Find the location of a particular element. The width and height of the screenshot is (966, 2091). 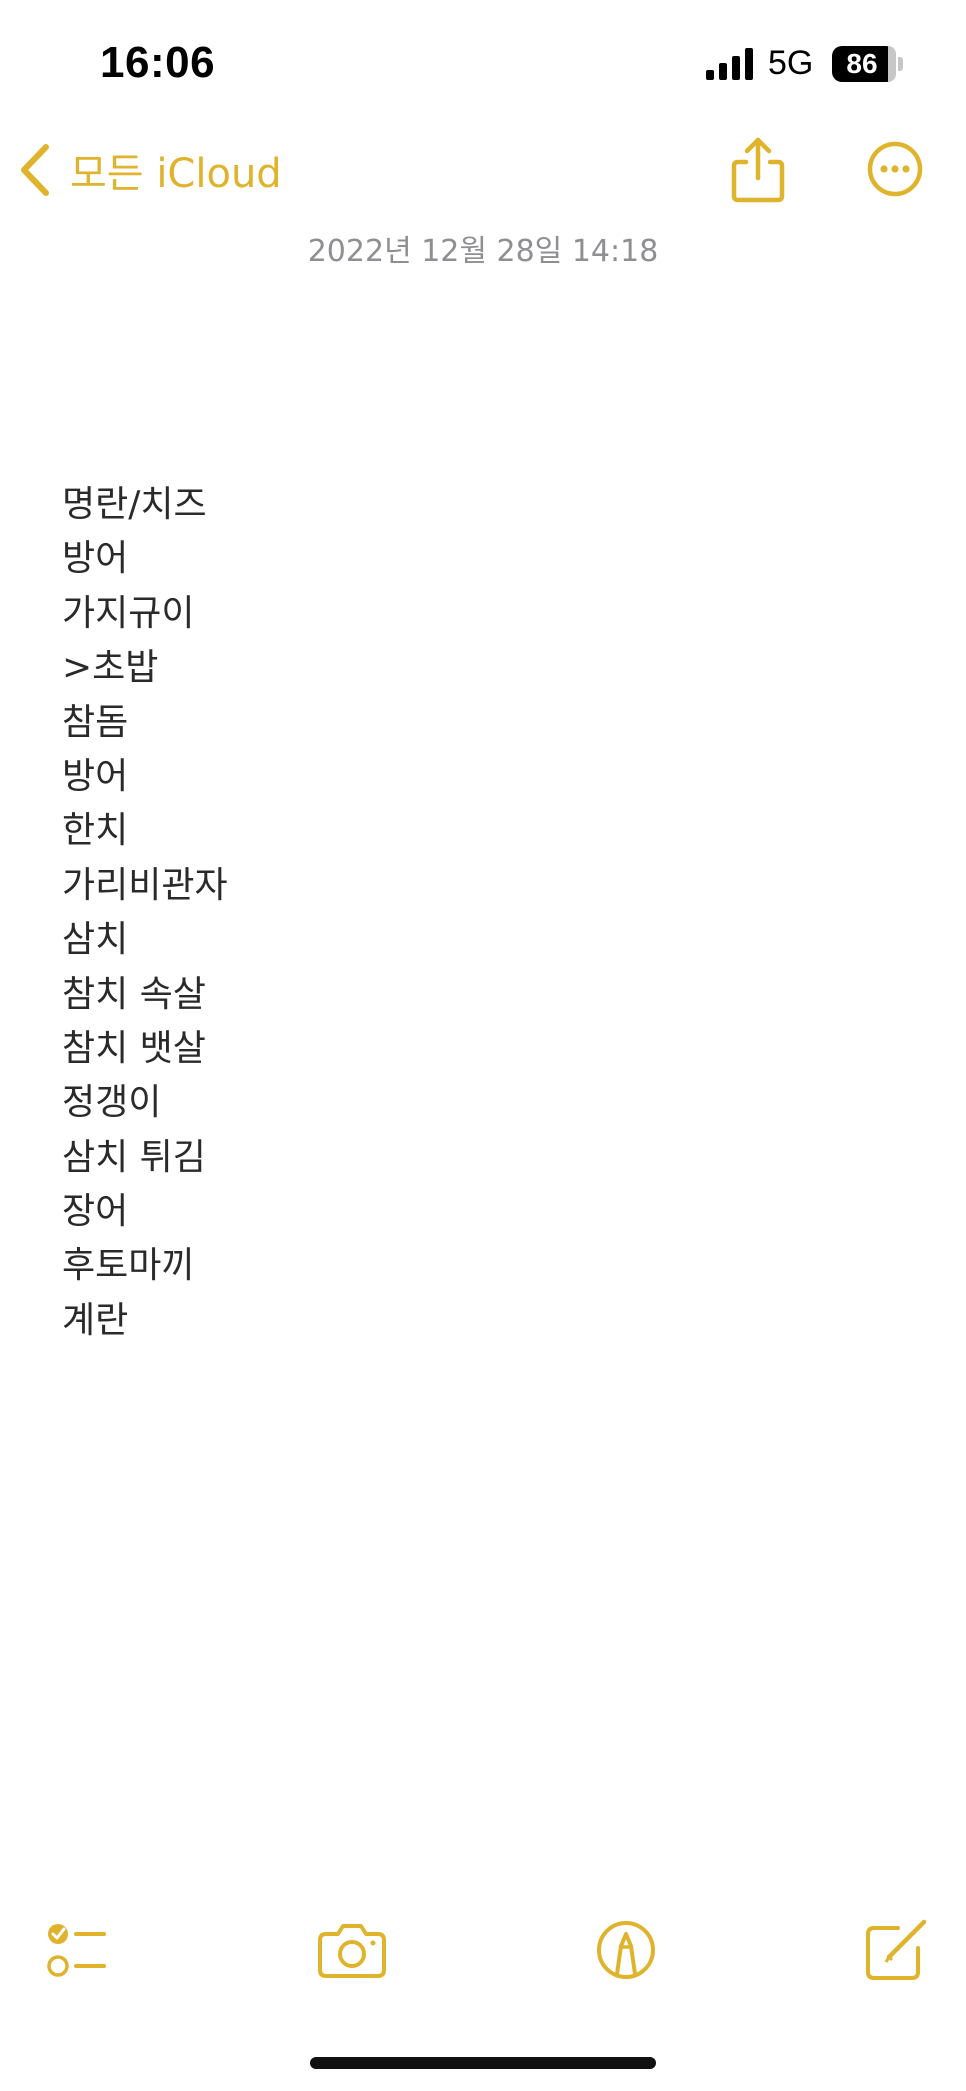

back-button-label: 모든 iCloud is located at coordinates (176, 174).